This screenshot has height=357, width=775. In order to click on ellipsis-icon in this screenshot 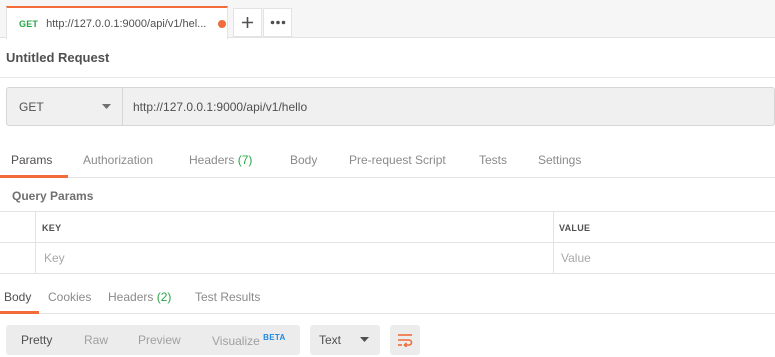, I will do `click(277, 22)`.